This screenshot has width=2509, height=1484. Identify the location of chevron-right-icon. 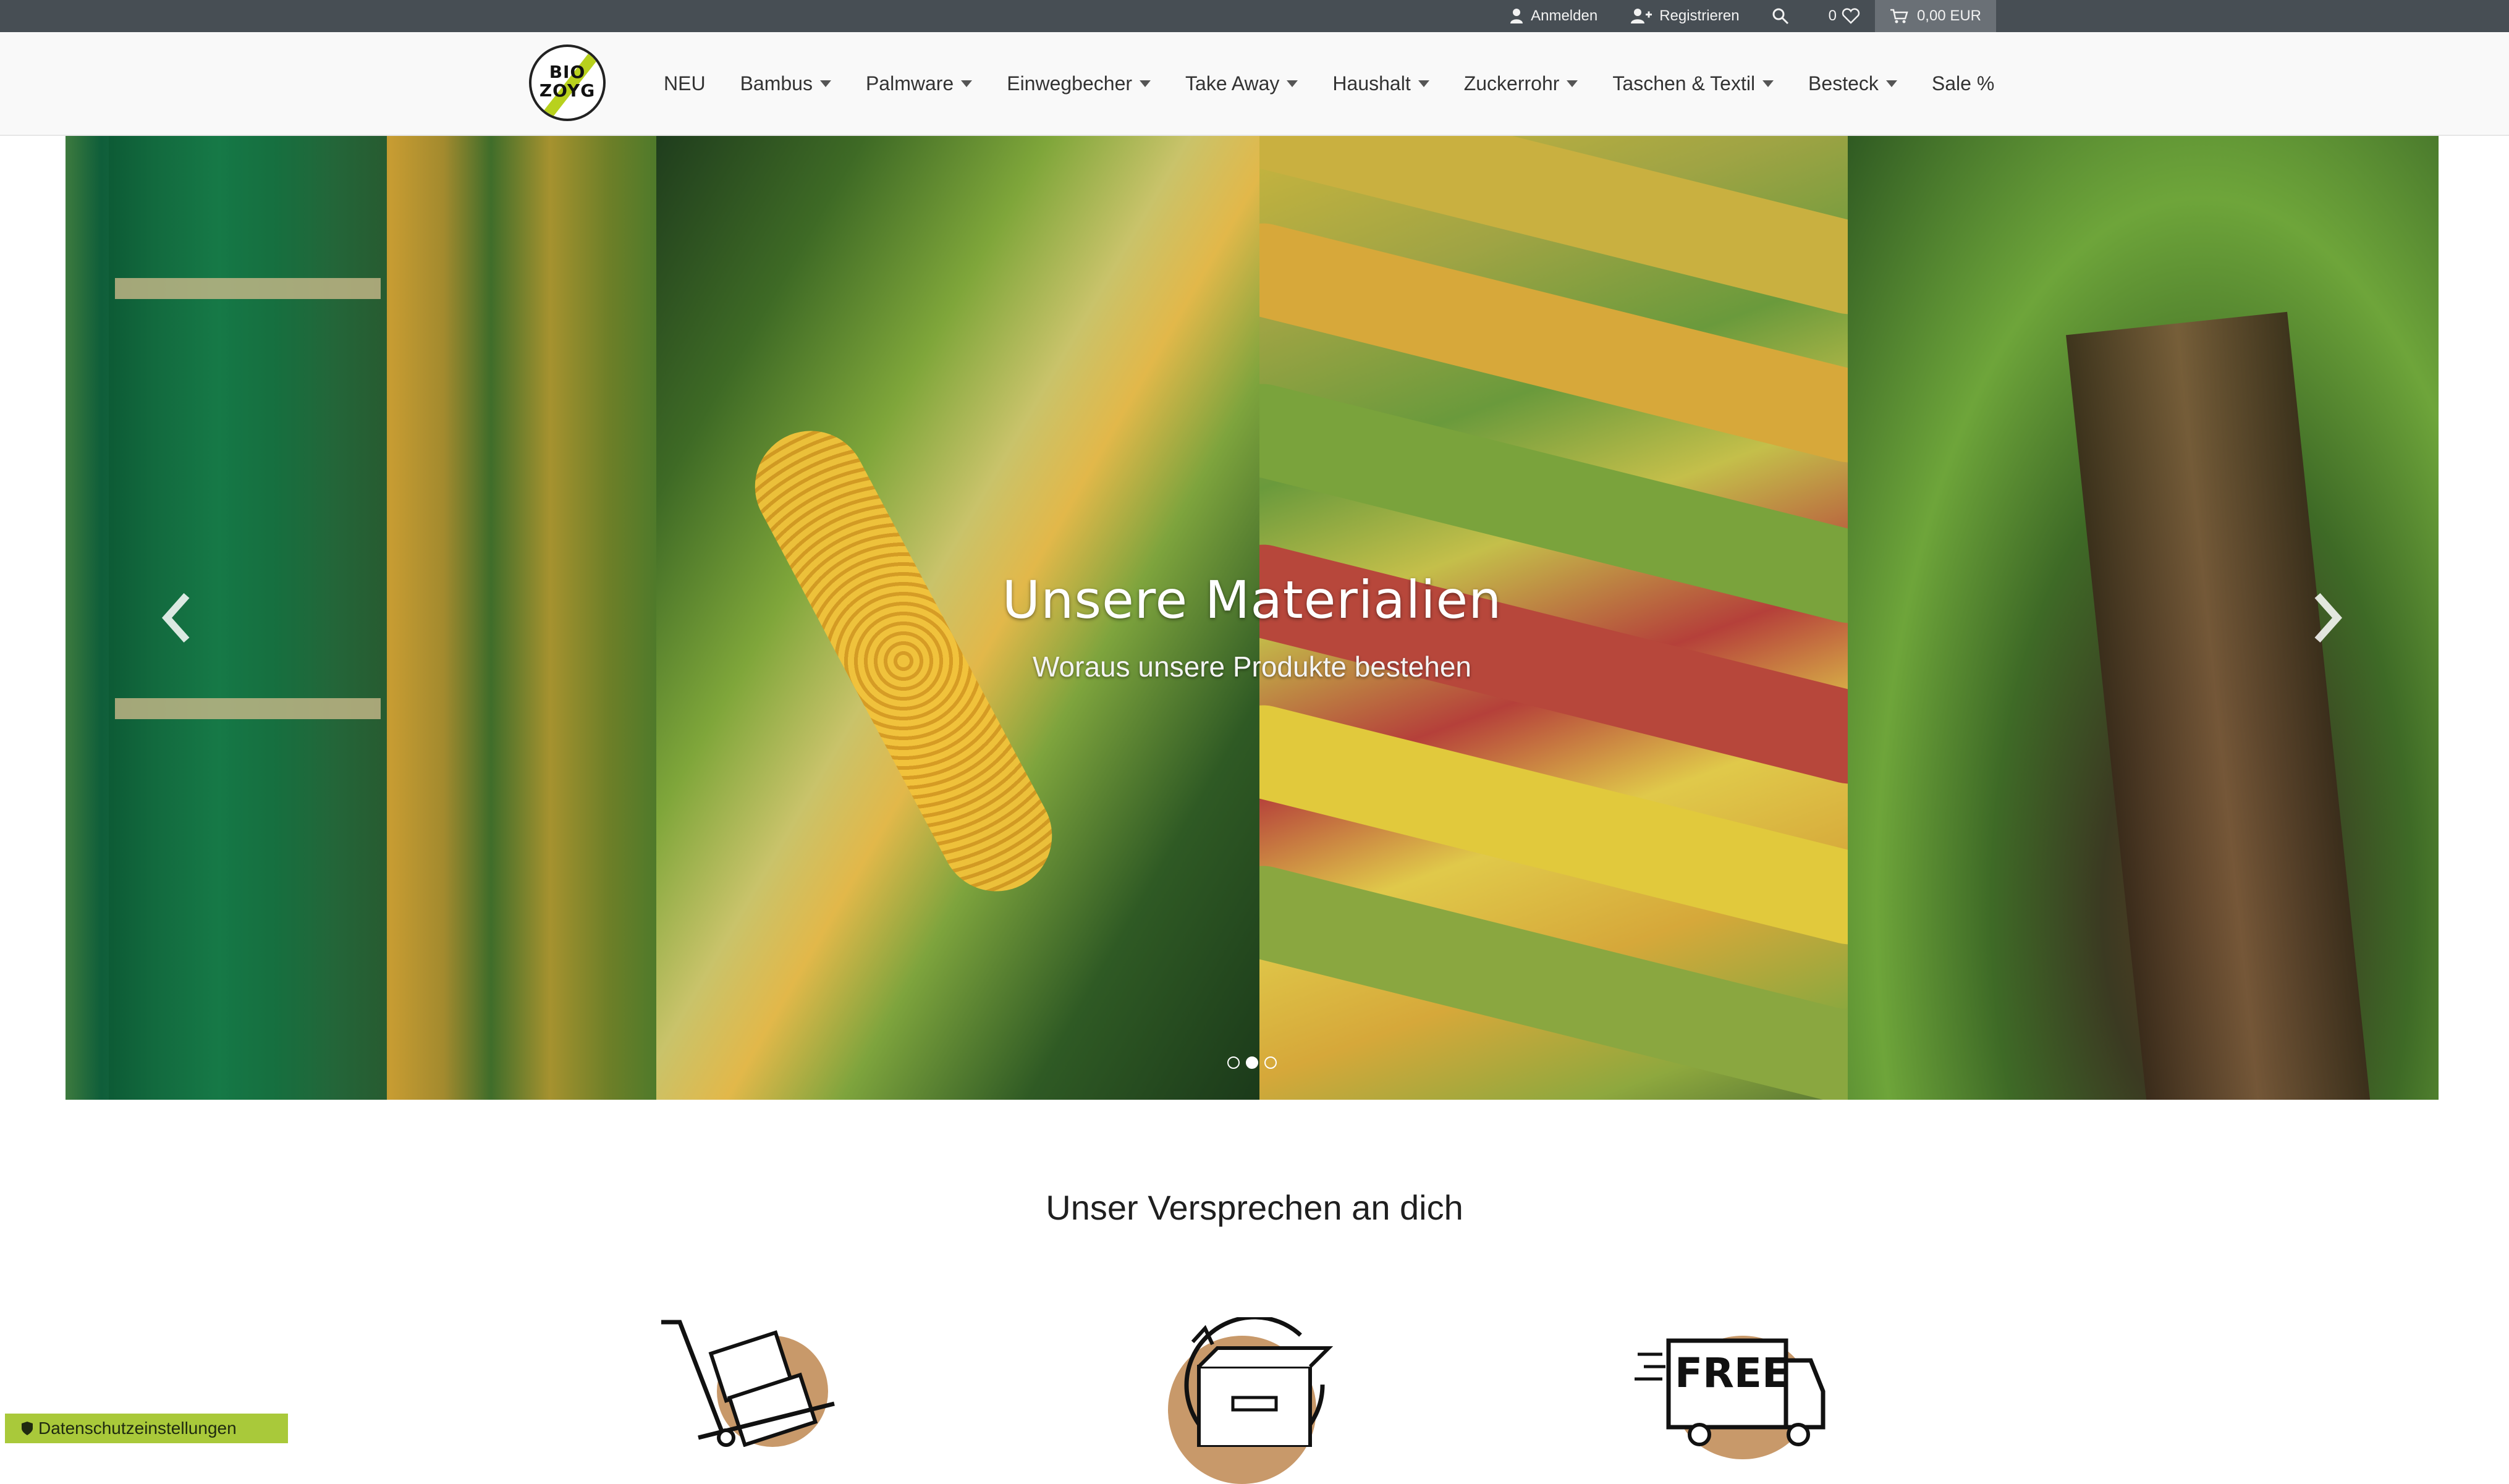
(2328, 618).